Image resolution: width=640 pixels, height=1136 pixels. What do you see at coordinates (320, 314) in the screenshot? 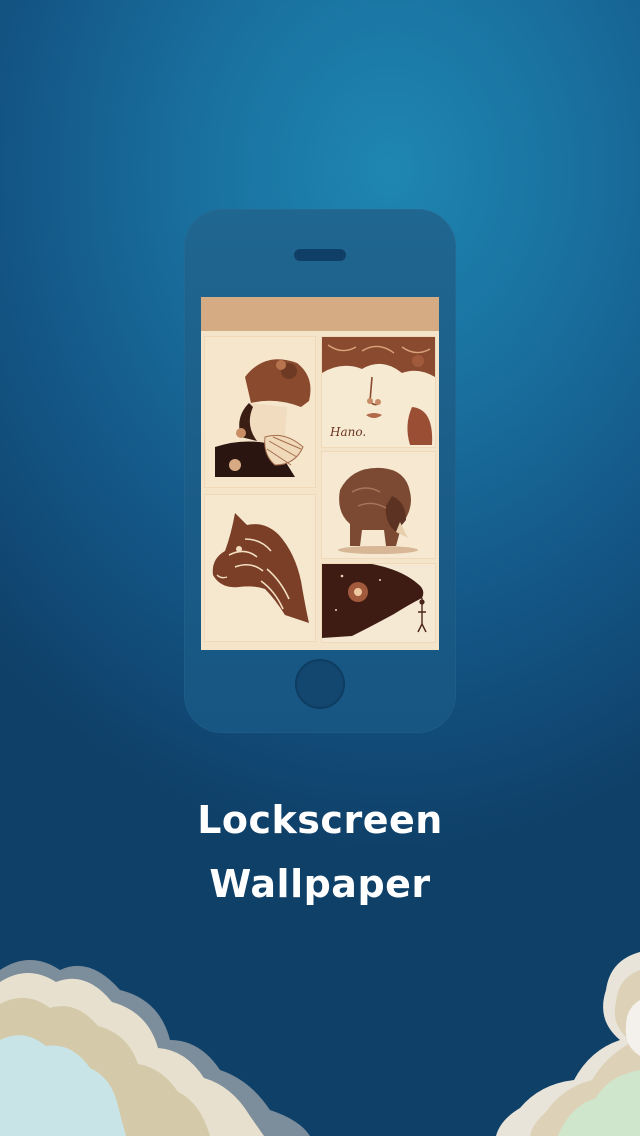
I see `screen-header-bar` at bounding box center [320, 314].